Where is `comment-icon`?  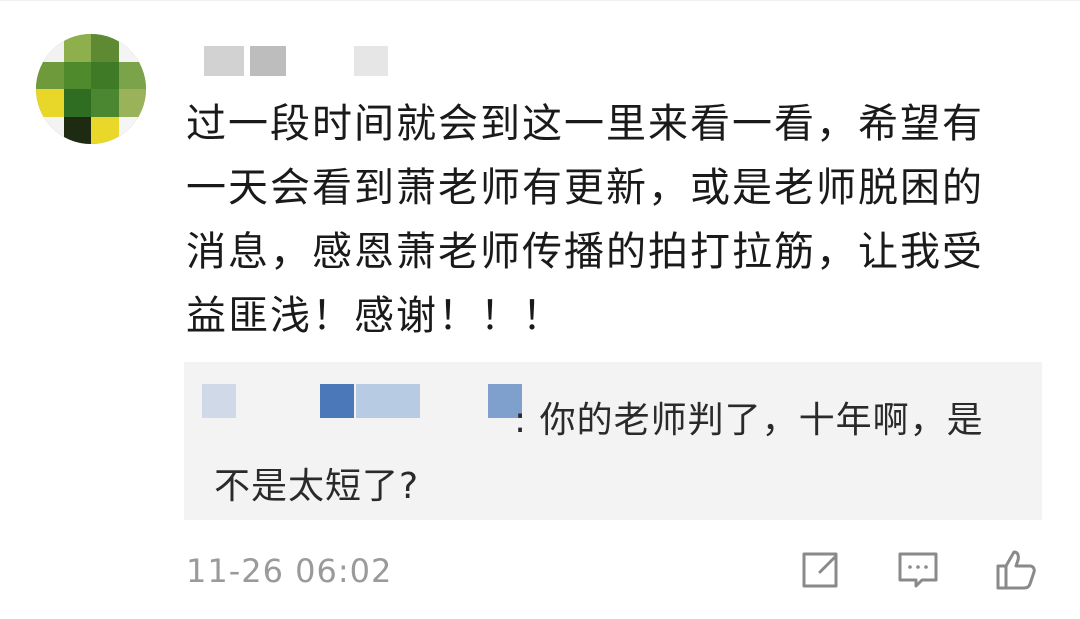
comment-icon is located at coordinates (918, 570).